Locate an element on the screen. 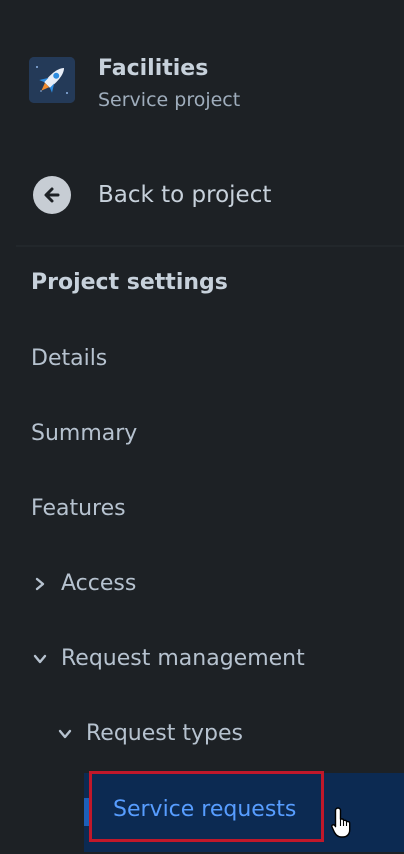 The image size is (404, 854). nav-item-label: Features is located at coordinates (78, 508).